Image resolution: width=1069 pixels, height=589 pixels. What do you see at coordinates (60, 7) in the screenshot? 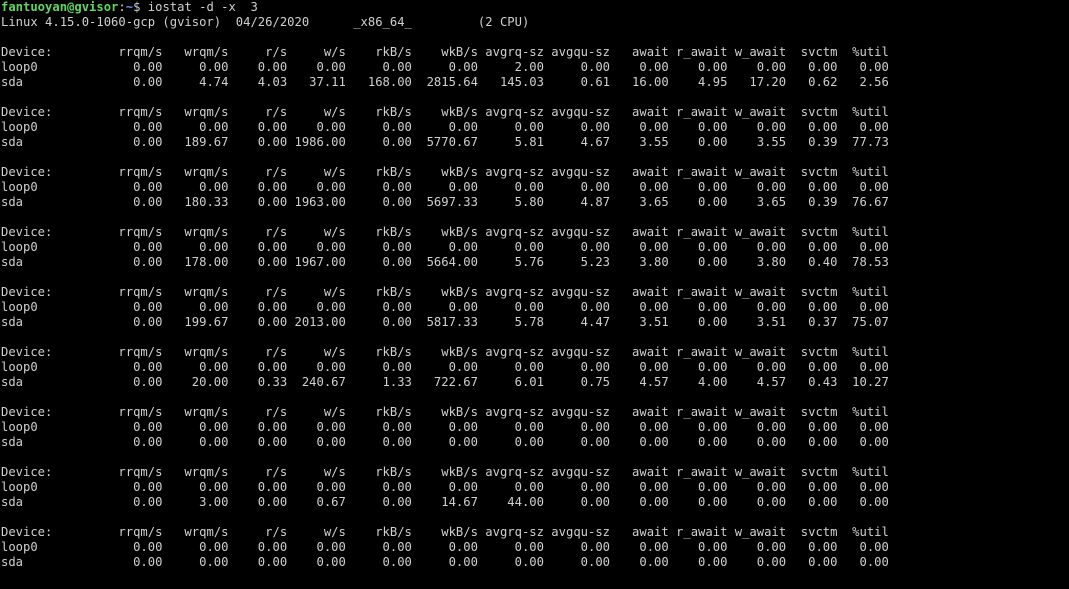
I see `prompt-user-host: fantuoyan@gvisor` at bounding box center [60, 7].